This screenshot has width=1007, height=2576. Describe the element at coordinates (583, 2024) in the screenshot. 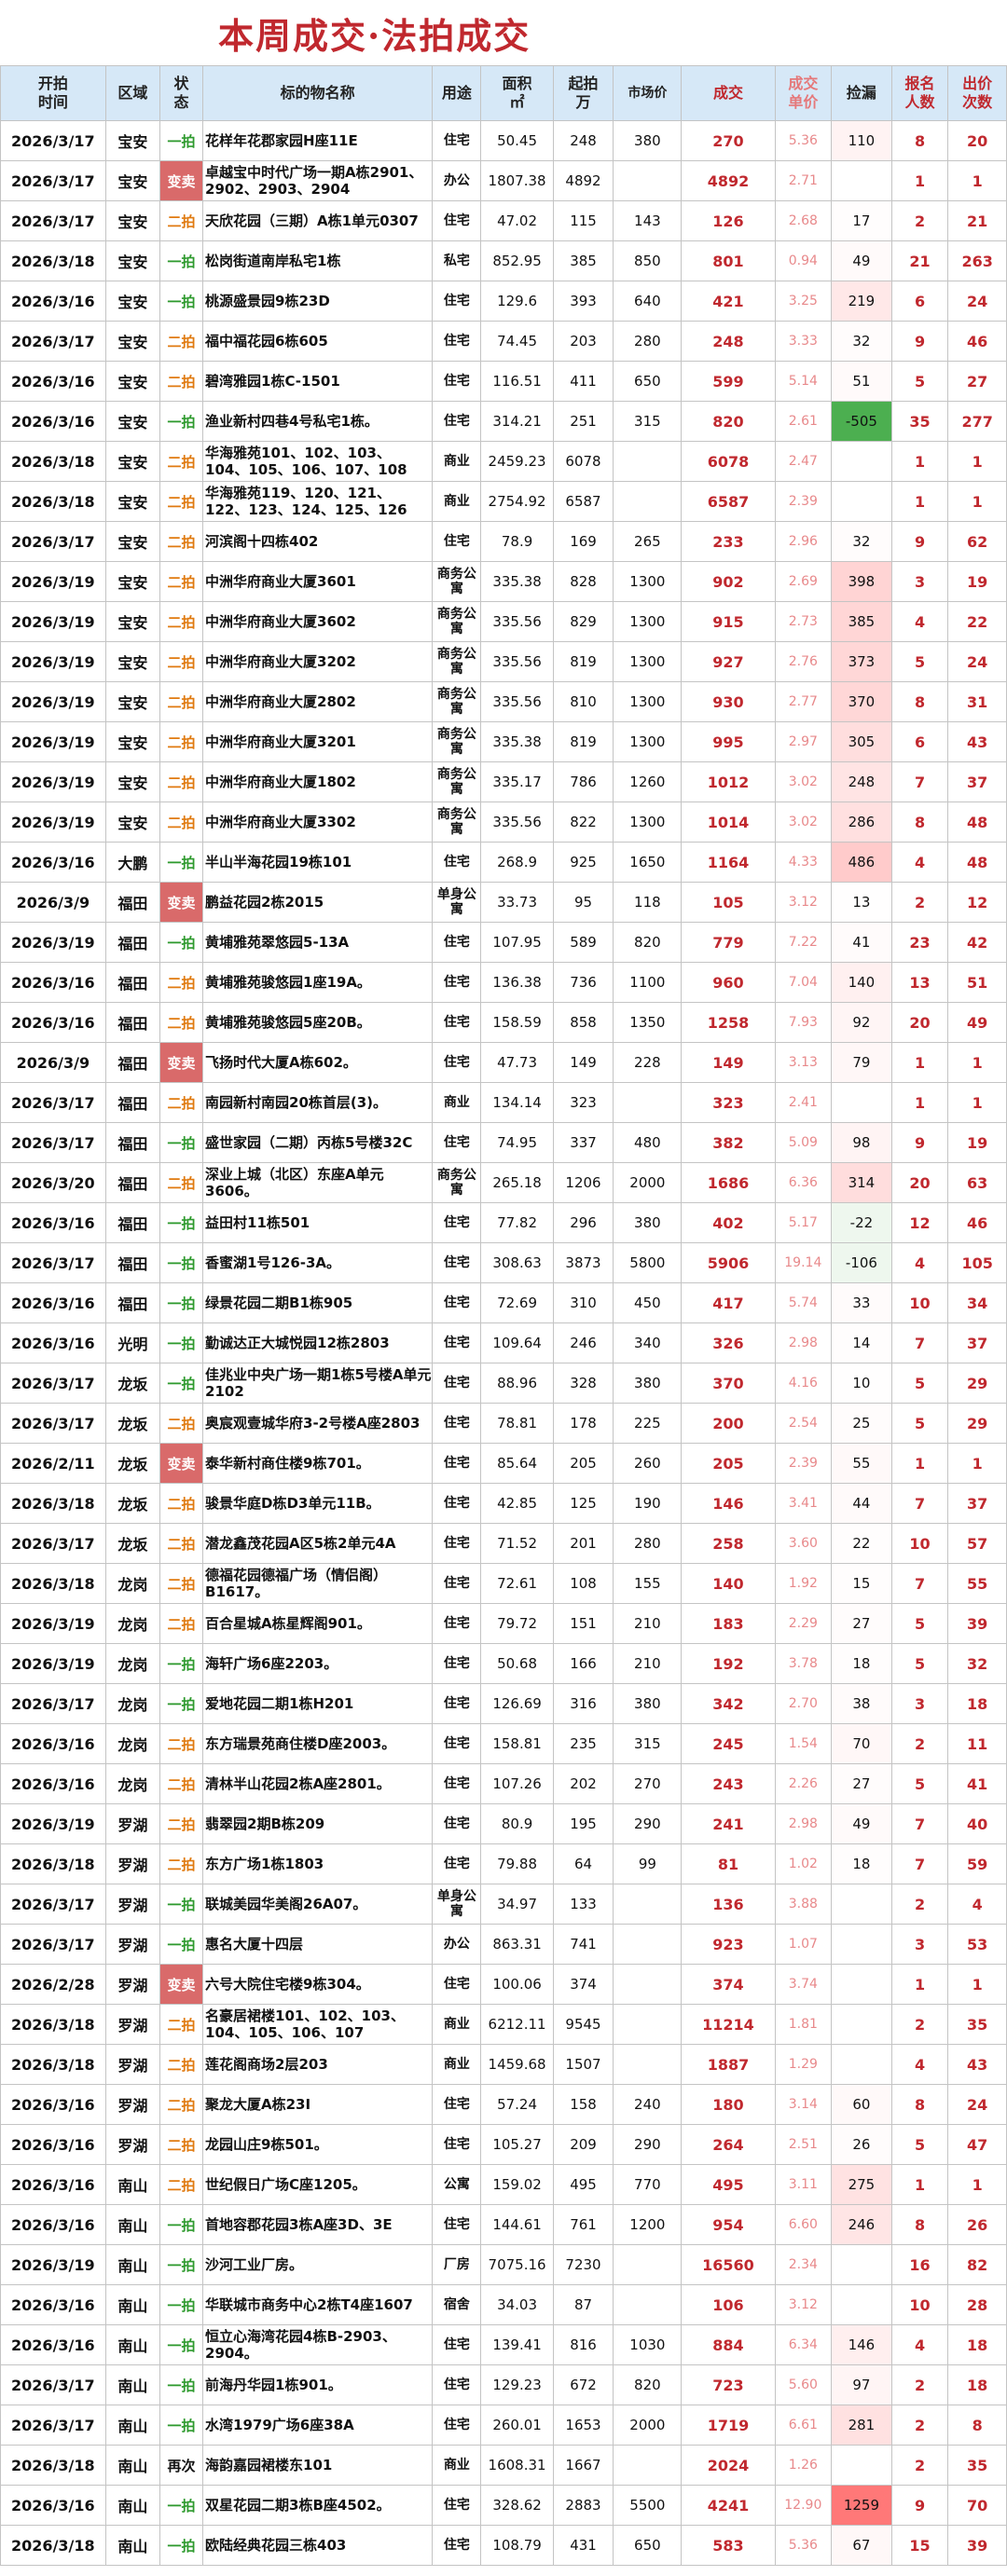

I see `cell-start: 9545` at that location.